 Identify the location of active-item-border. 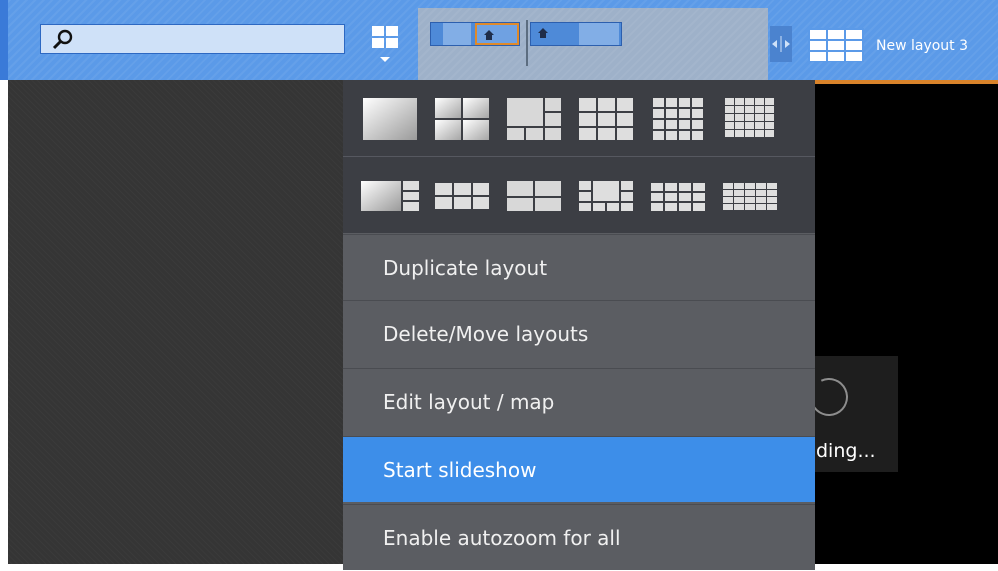
(906, 82).